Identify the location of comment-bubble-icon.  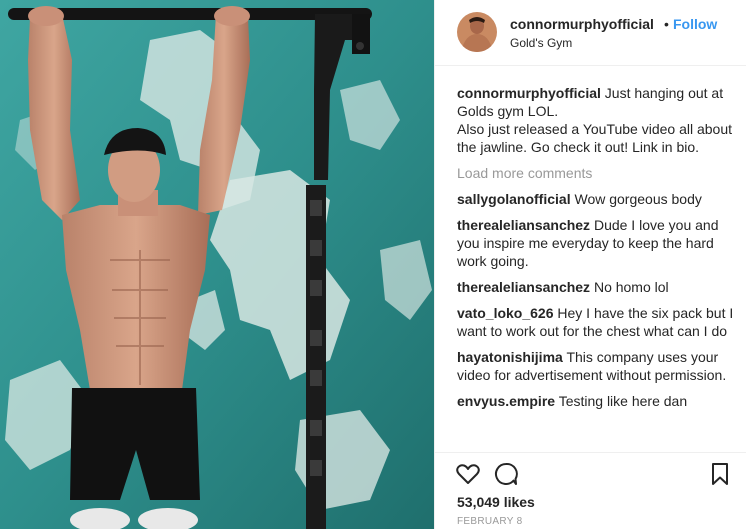
(506, 474).